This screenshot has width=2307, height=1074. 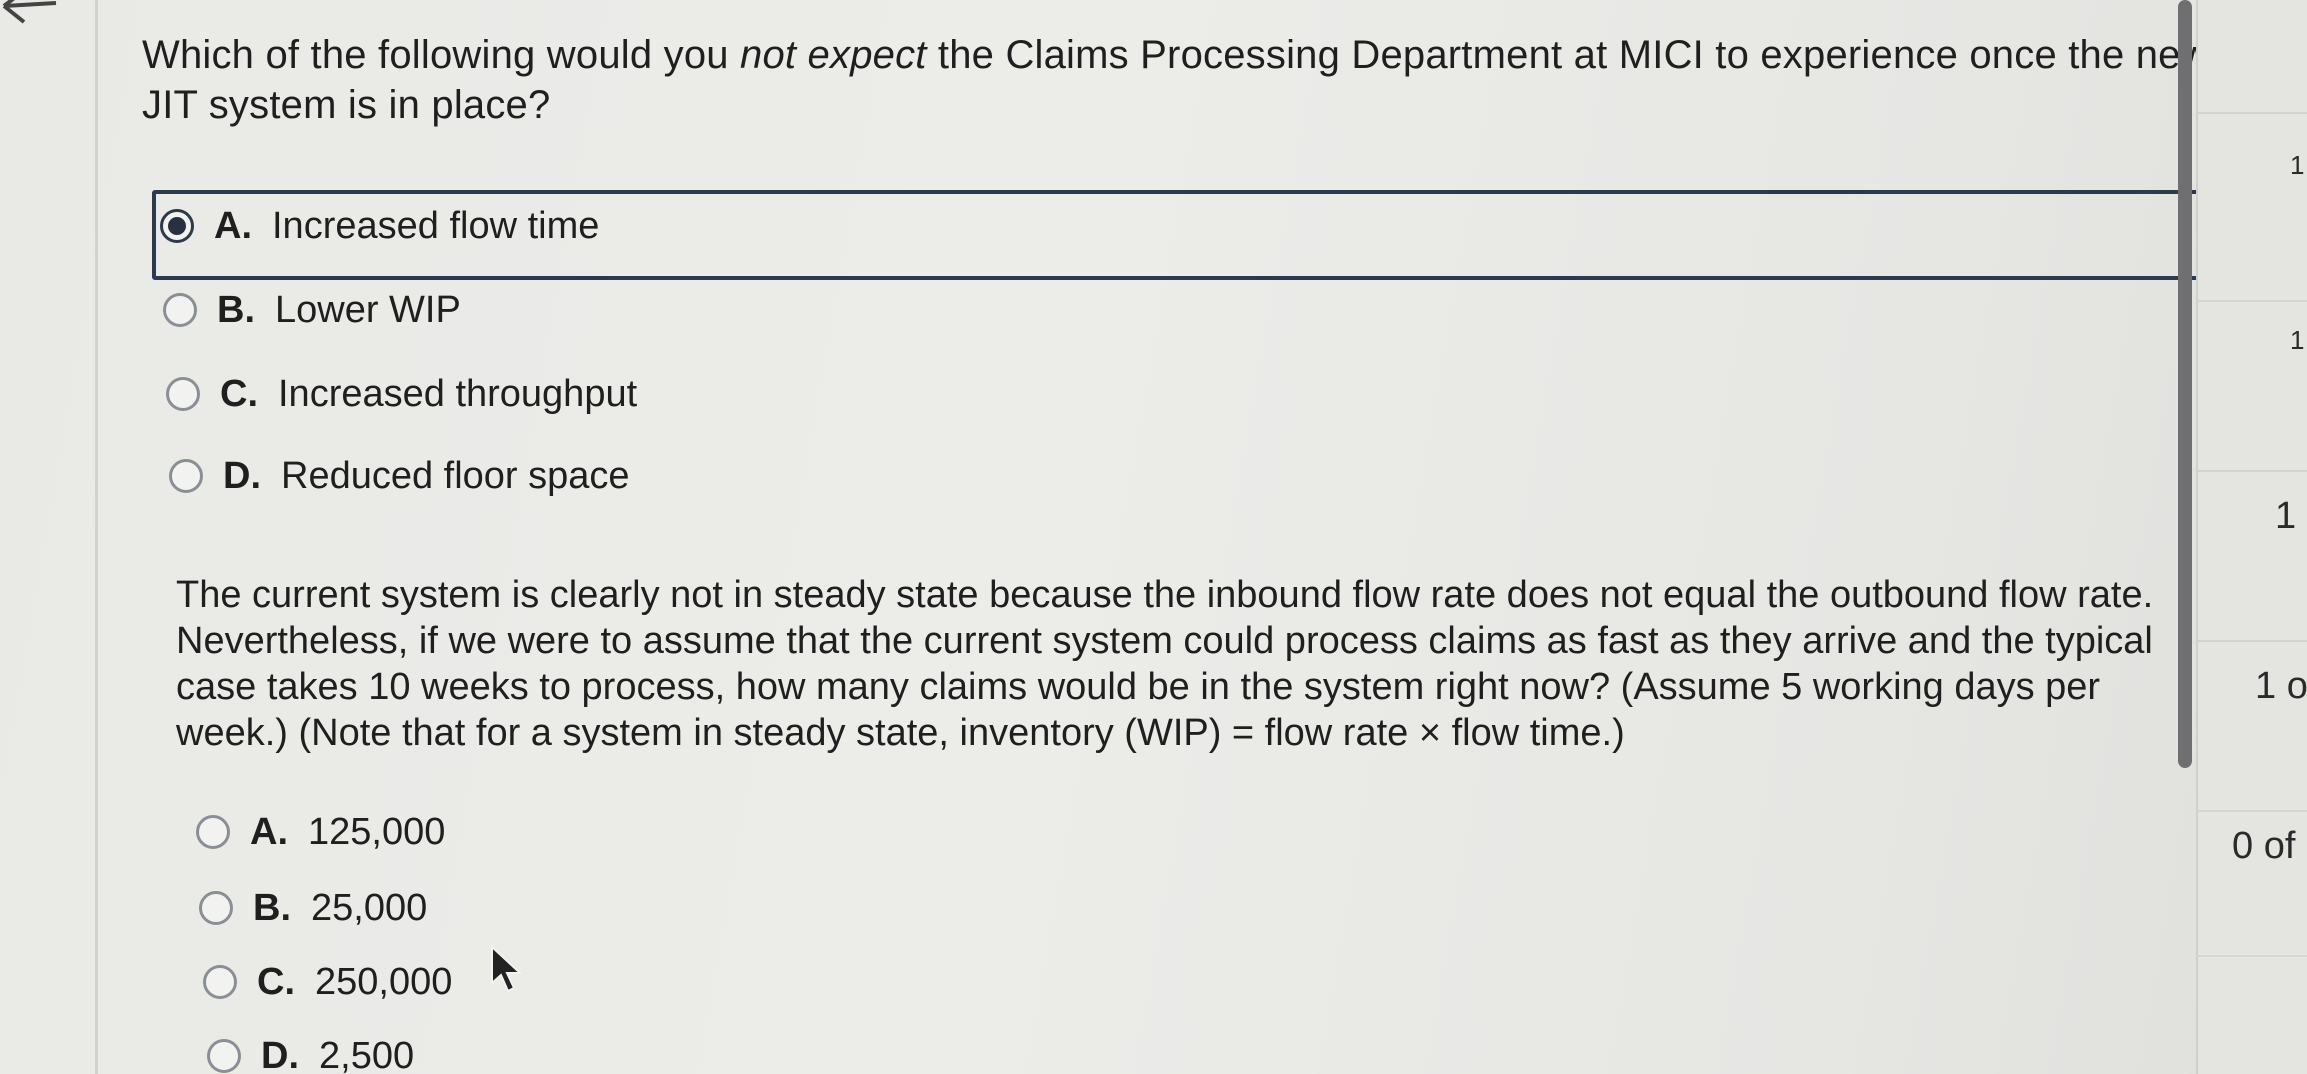 I want to click on q2-option-d-label: 2,500, so click(x=367, y=1054).